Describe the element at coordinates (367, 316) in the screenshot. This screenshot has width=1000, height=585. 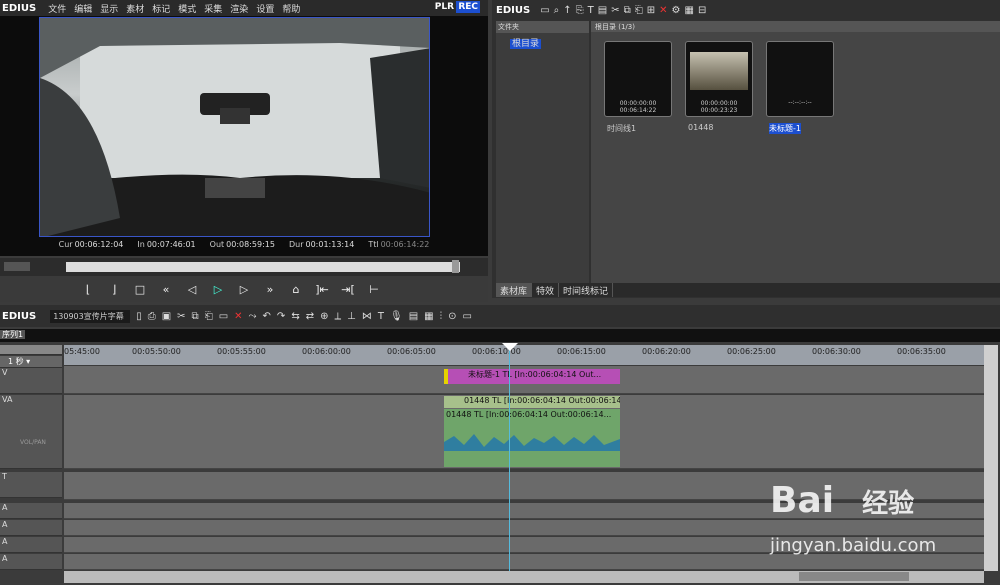
I see `link-icon: ⋈` at that location.